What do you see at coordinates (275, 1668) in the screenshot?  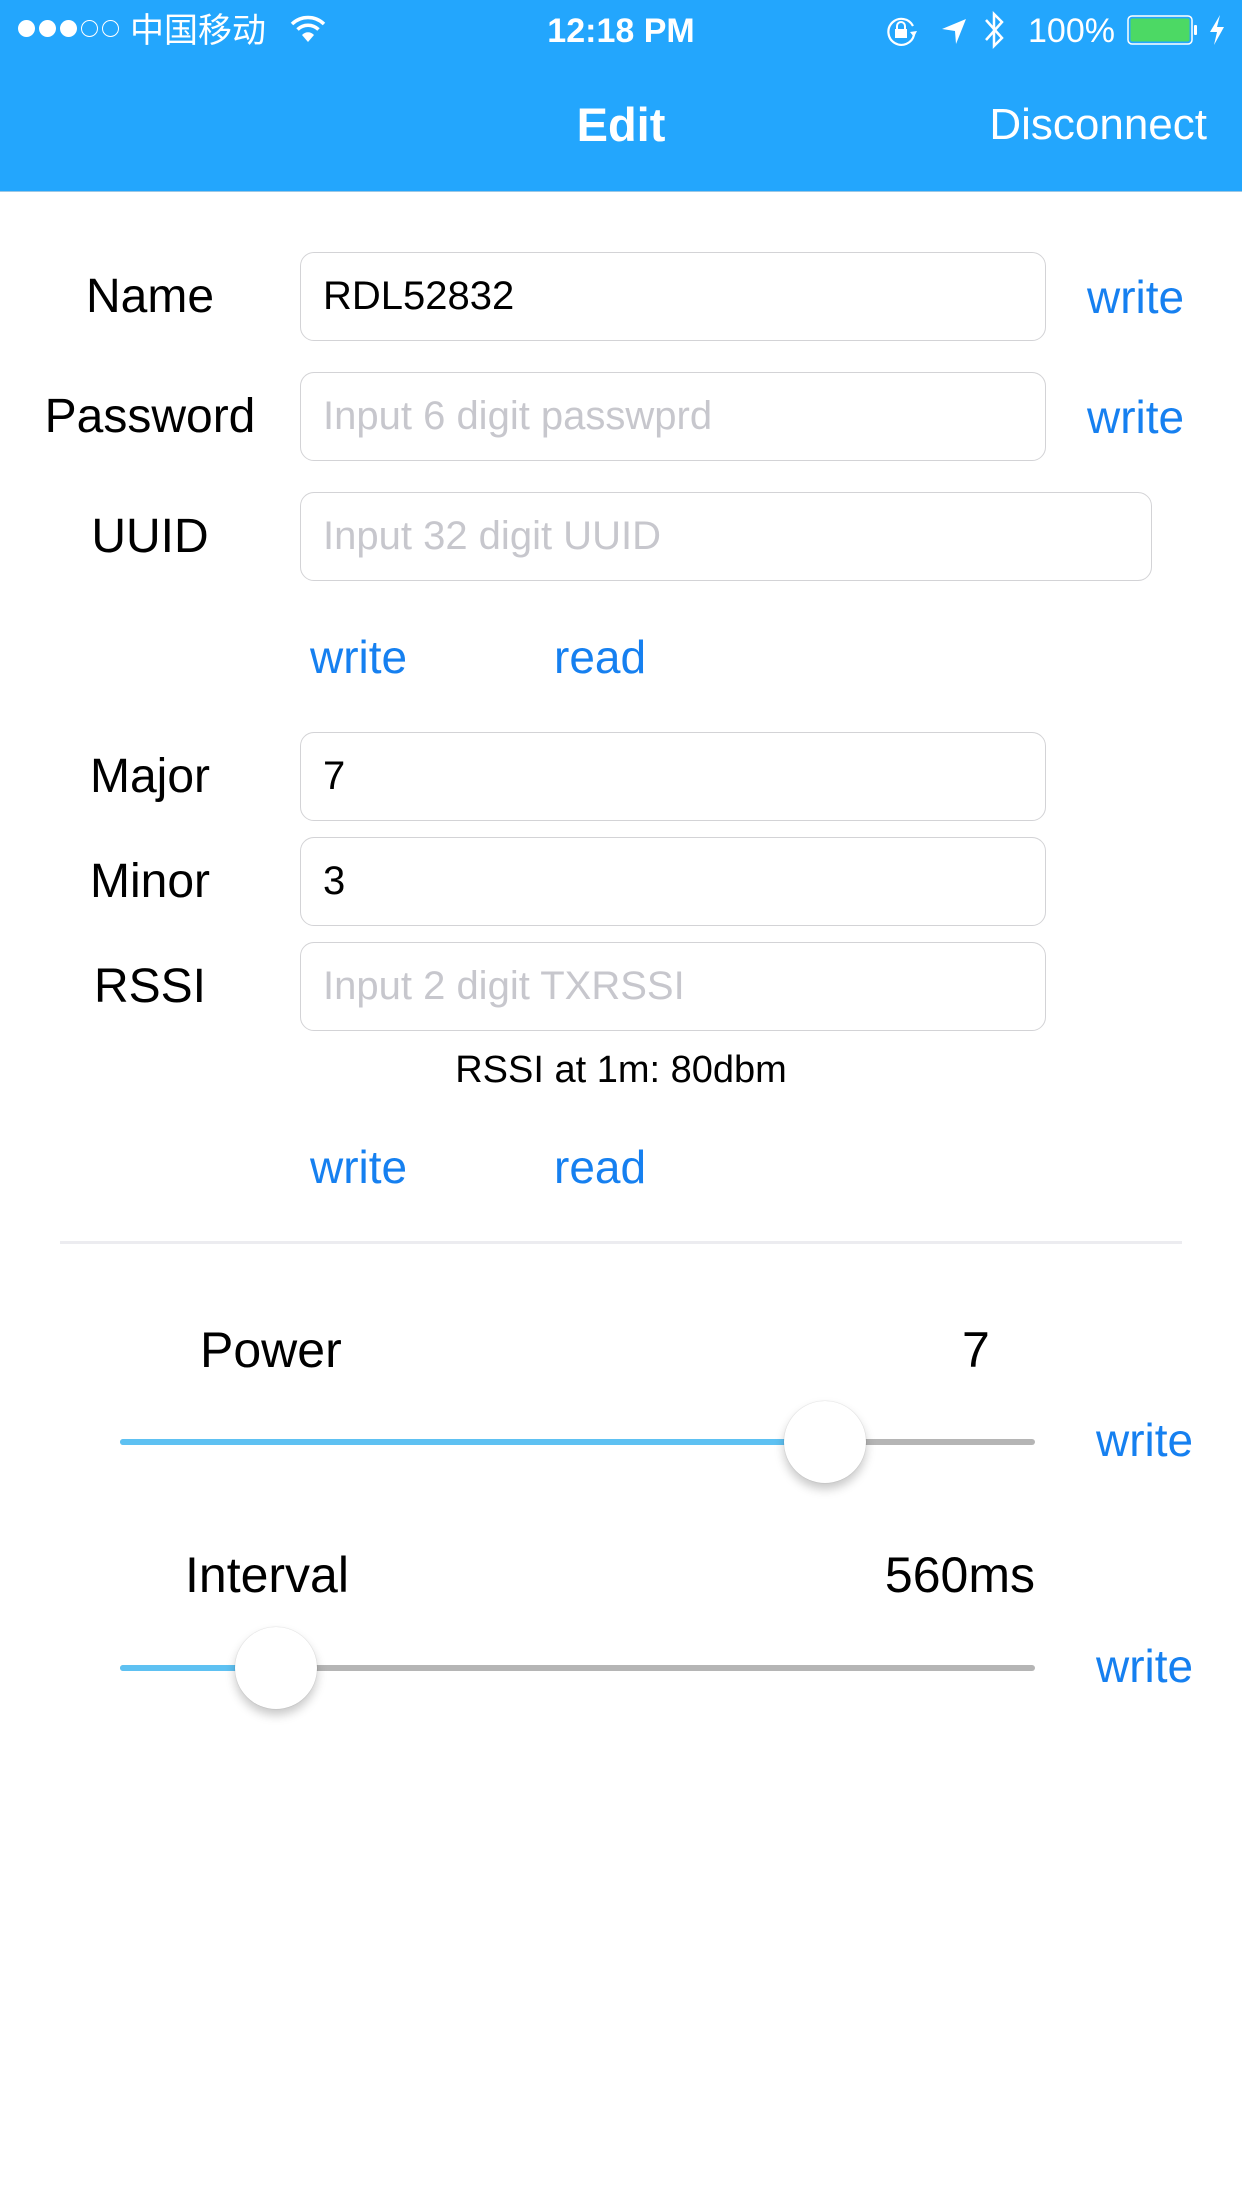 I see `interval-slider-thumb` at bounding box center [275, 1668].